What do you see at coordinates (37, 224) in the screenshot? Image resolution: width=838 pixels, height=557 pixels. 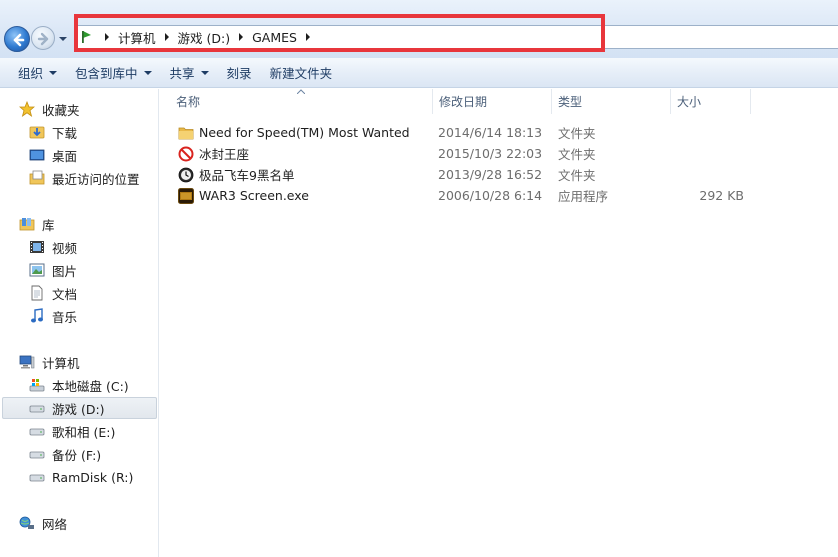 I see `sidebar-item-libraries: 库` at bounding box center [37, 224].